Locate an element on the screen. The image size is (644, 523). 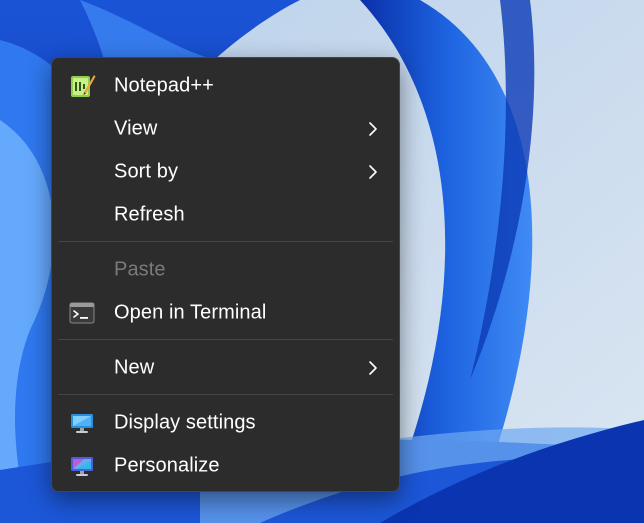
menu-item-view: View is located at coordinates (225, 129).